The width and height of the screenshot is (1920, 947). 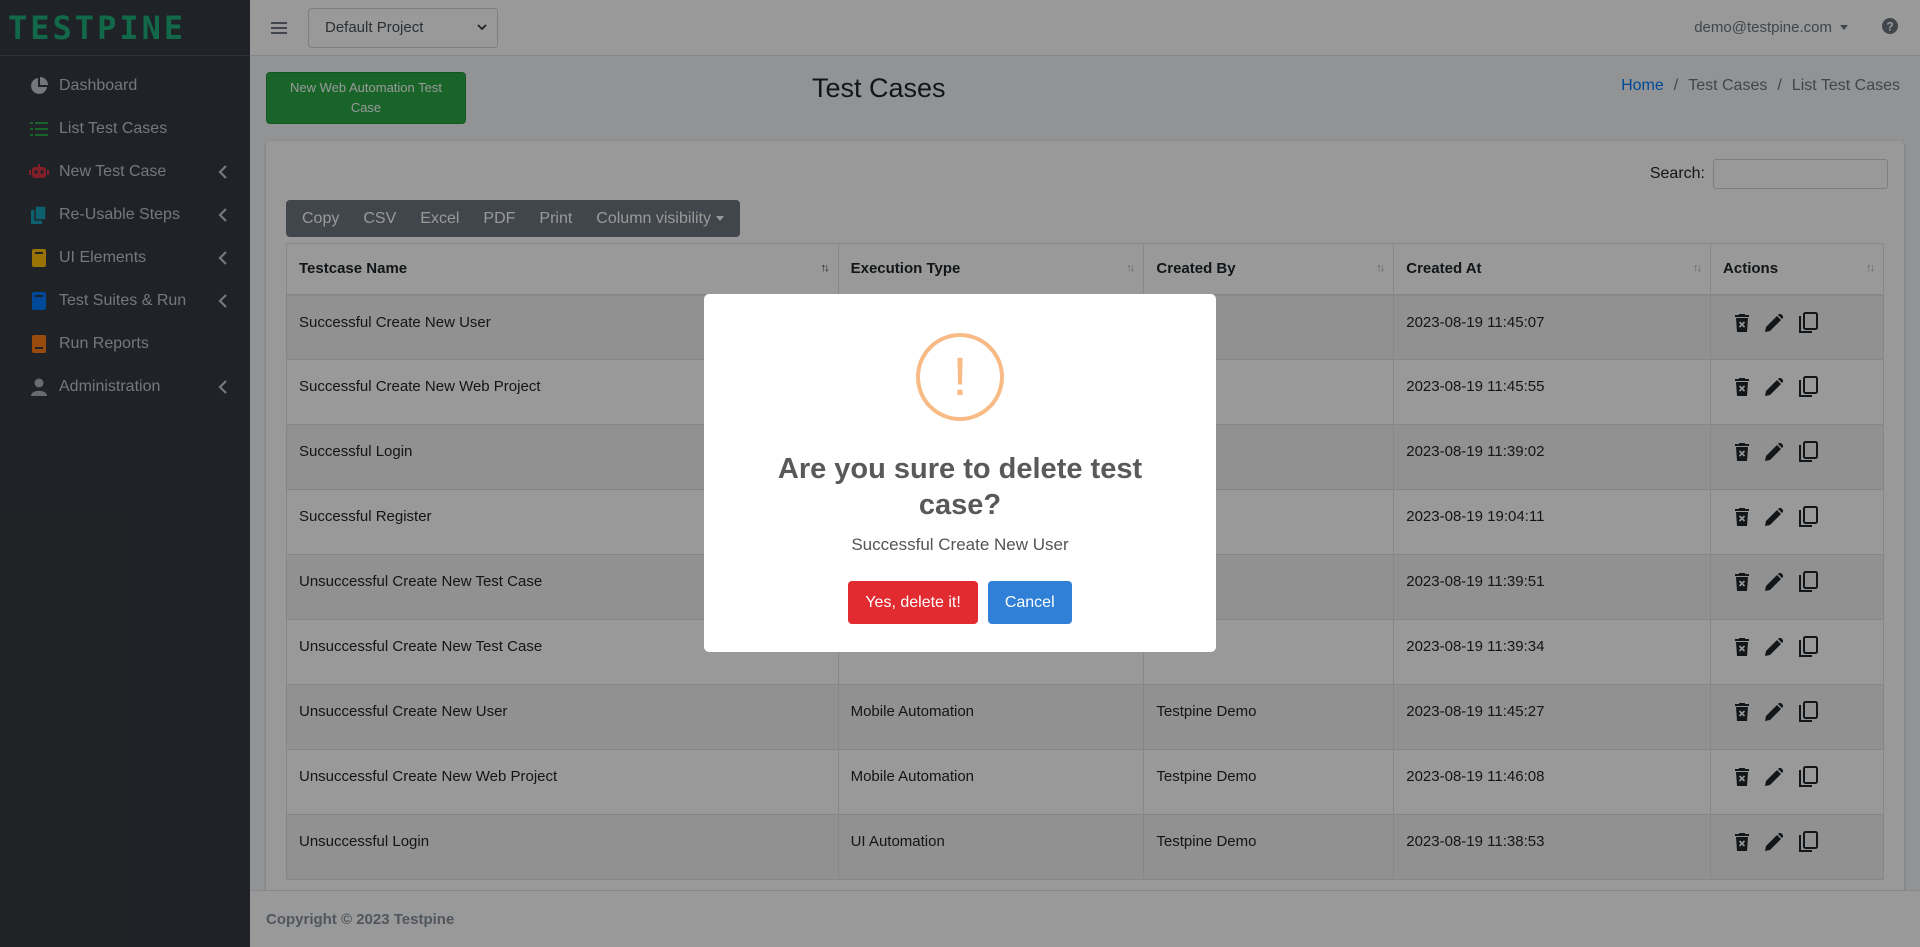 I want to click on dialog-title: Are you sure to delete test case?, so click(x=960, y=487).